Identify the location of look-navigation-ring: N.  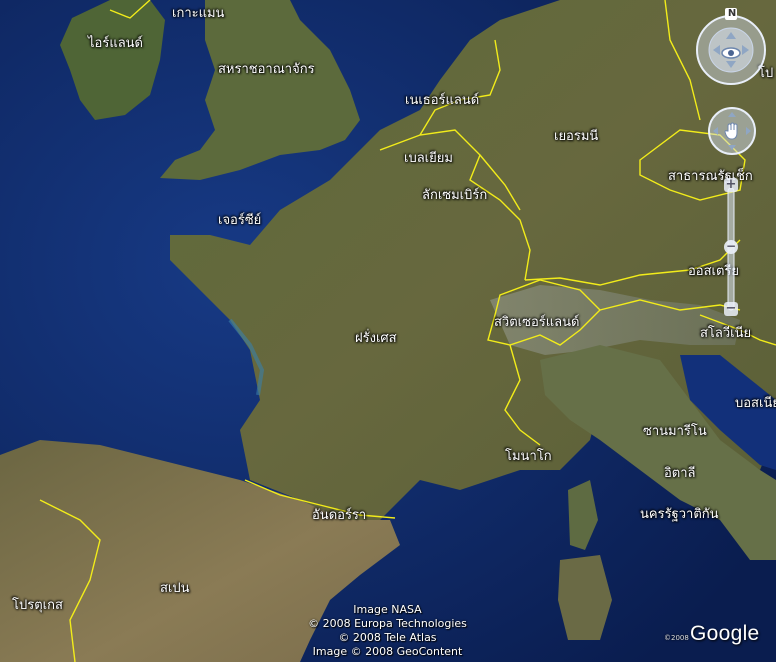
(732, 47).